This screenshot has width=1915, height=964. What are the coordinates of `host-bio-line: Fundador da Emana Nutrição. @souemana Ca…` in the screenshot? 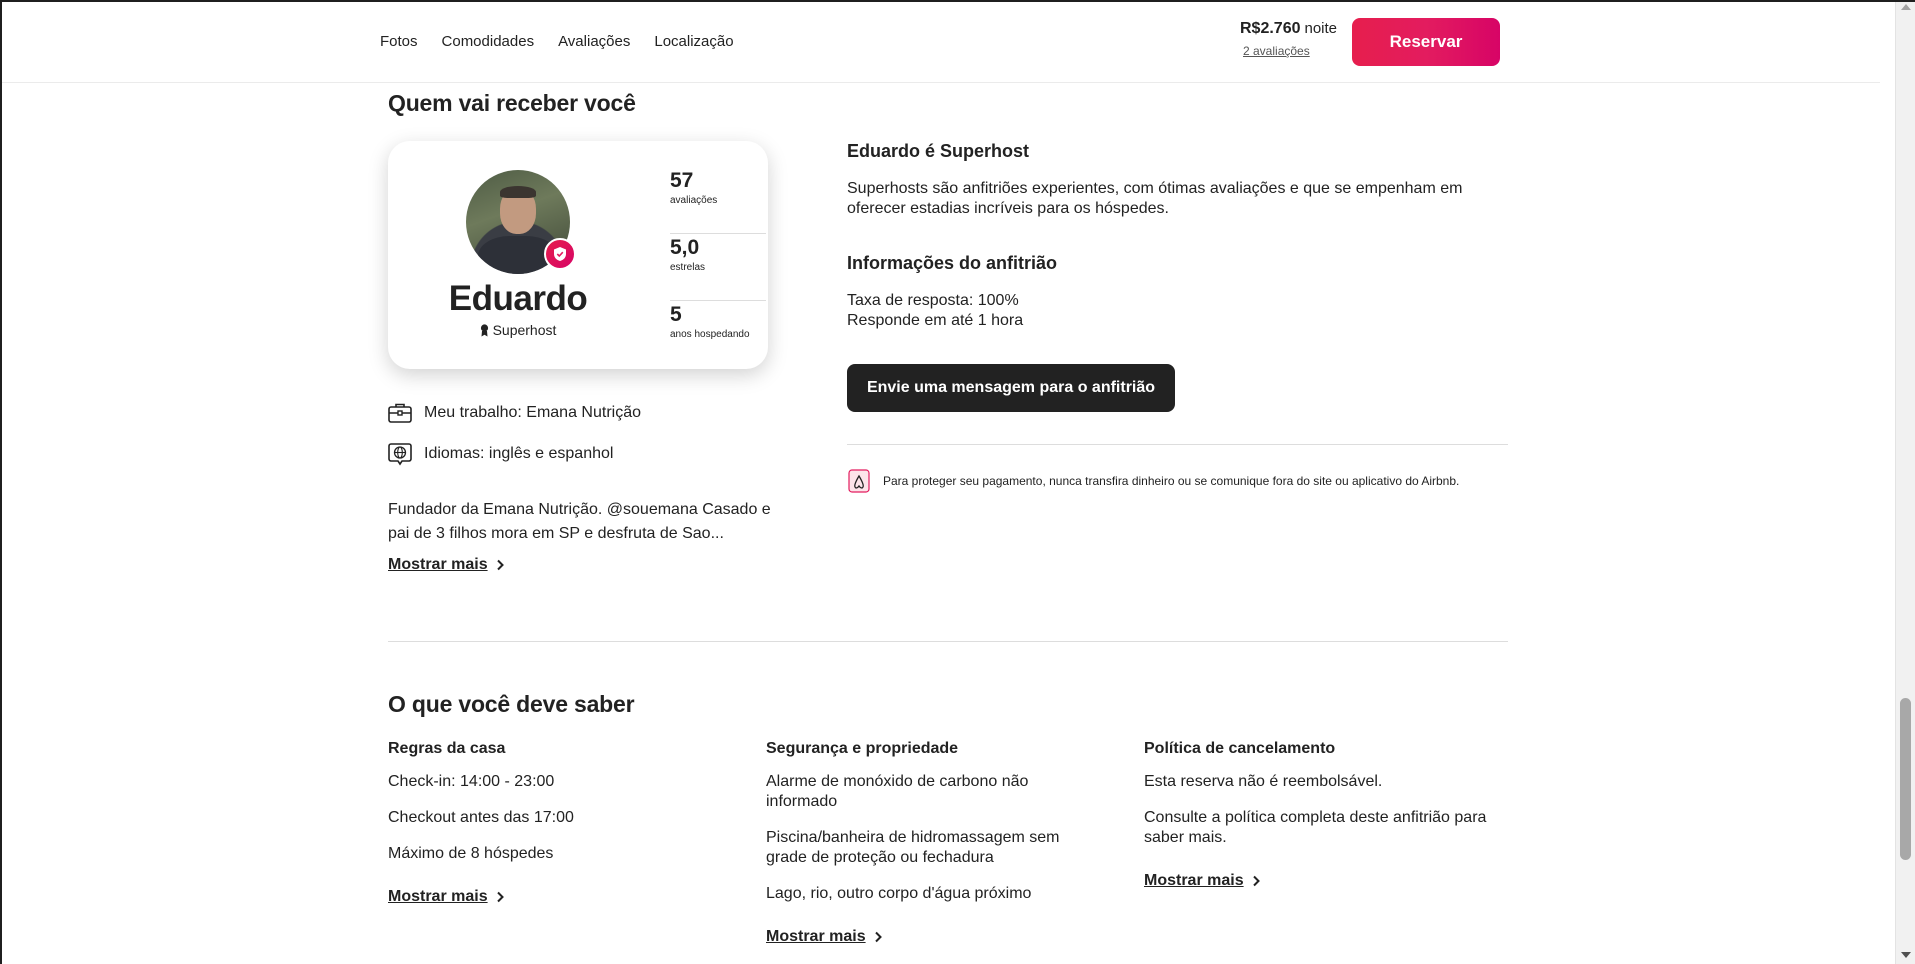 It's located at (579, 509).